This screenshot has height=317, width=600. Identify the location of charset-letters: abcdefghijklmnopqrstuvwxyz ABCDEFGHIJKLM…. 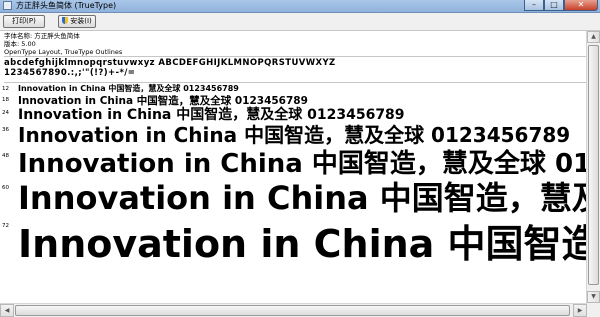
(170, 63).